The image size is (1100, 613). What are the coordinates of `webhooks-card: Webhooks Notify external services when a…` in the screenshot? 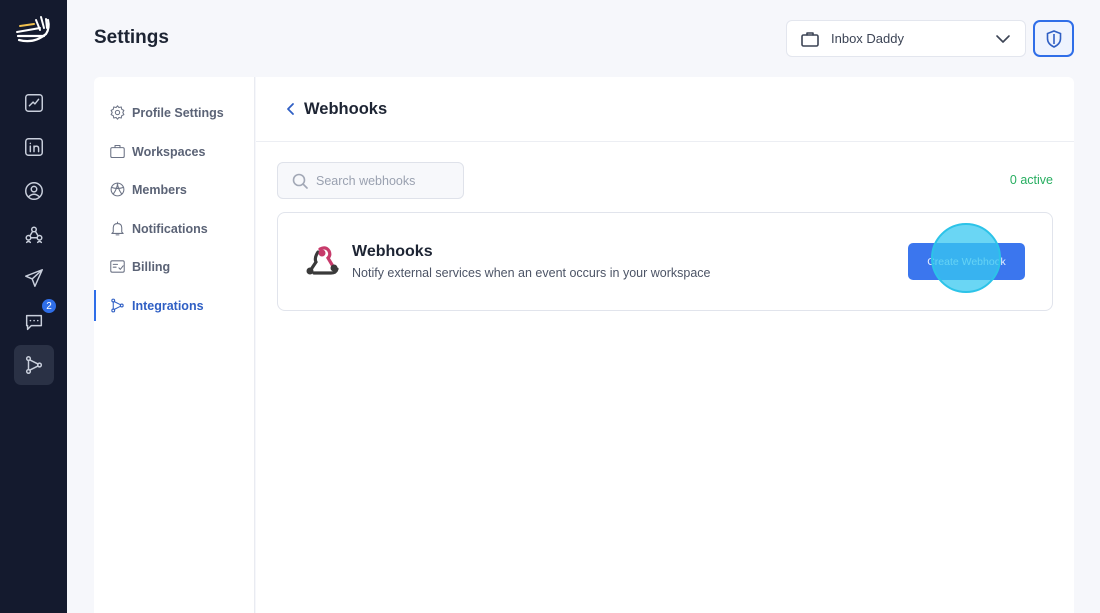 It's located at (665, 261).